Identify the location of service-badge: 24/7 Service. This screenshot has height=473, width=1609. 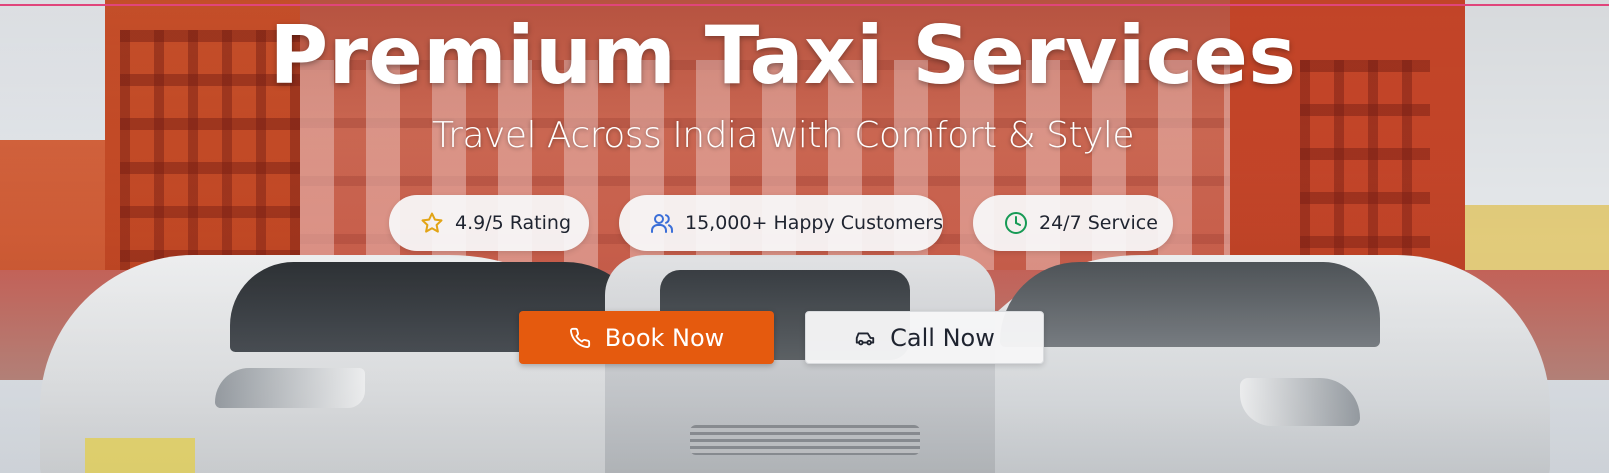
(1073, 223).